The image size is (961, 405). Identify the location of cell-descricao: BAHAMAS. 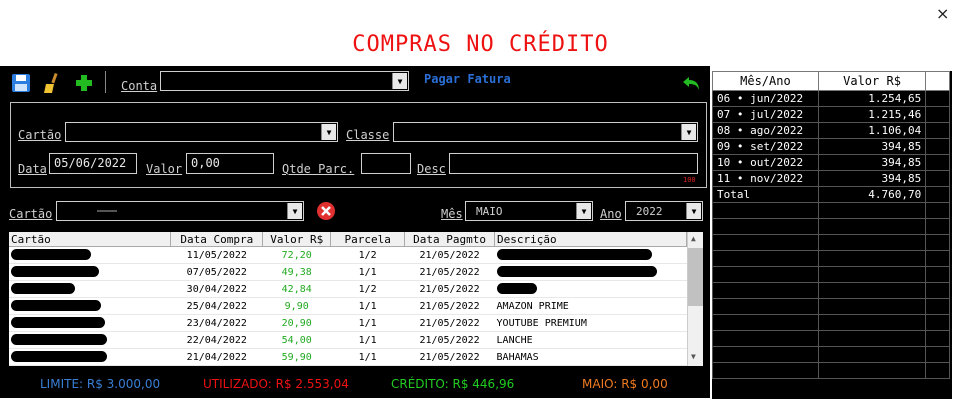
(590, 357).